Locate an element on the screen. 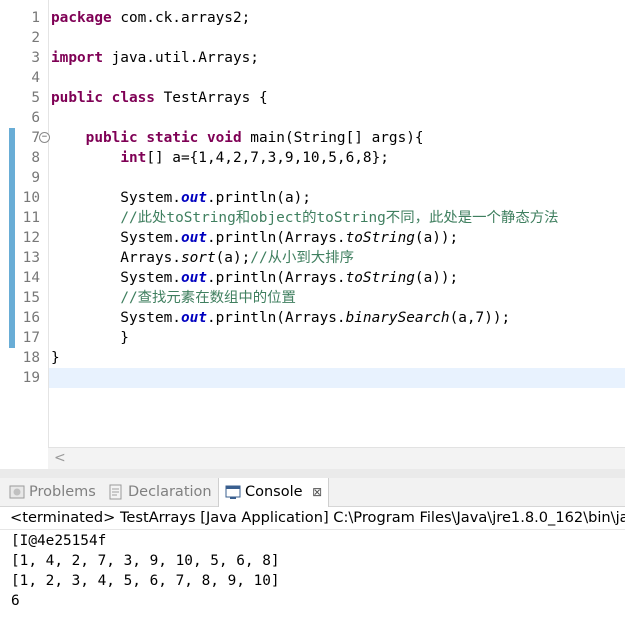 The image size is (625, 618). line-number: 15 is located at coordinates (31, 298).